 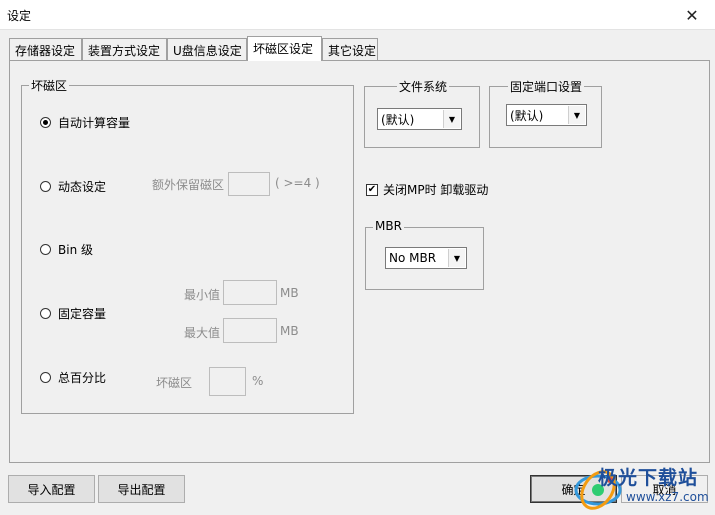 What do you see at coordinates (75, 250) in the screenshot?
I see `radio-bin-level-label: Bin 级` at bounding box center [75, 250].